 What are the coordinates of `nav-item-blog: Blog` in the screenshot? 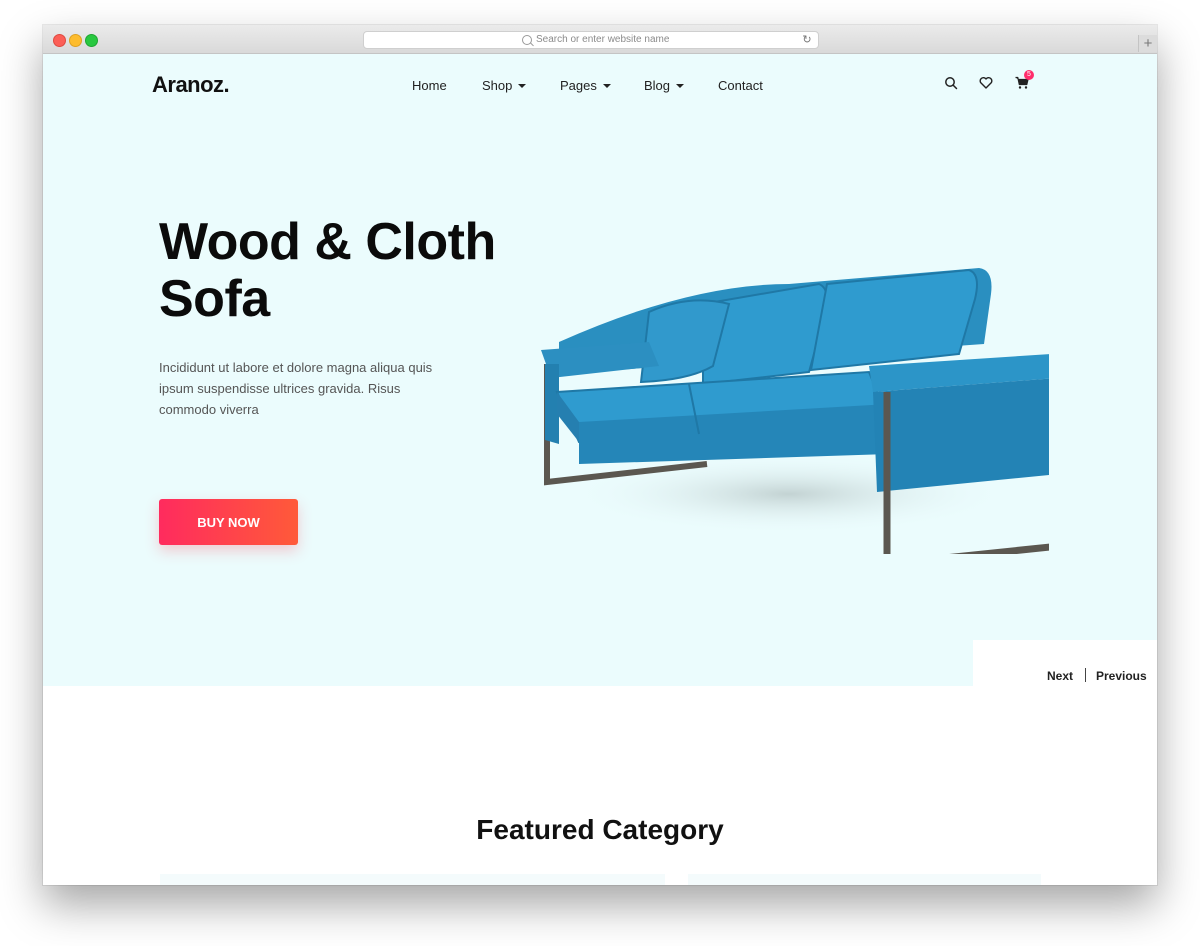 It's located at (664, 85).